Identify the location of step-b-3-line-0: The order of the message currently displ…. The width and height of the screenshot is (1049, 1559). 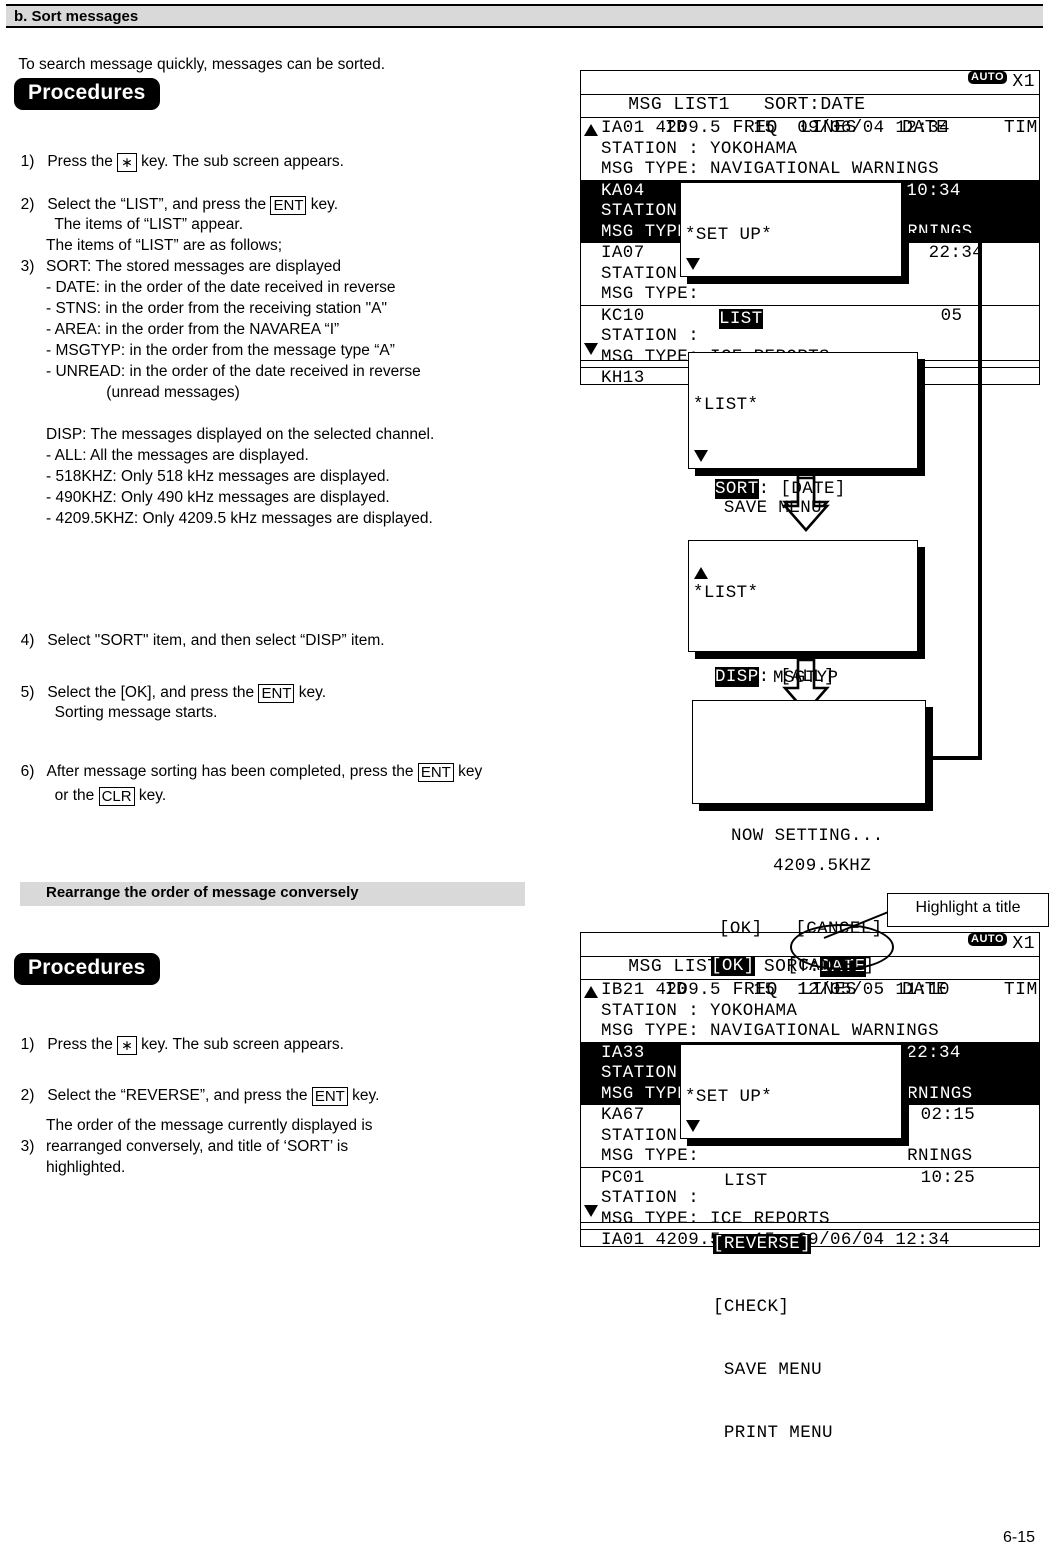
(209, 1125).